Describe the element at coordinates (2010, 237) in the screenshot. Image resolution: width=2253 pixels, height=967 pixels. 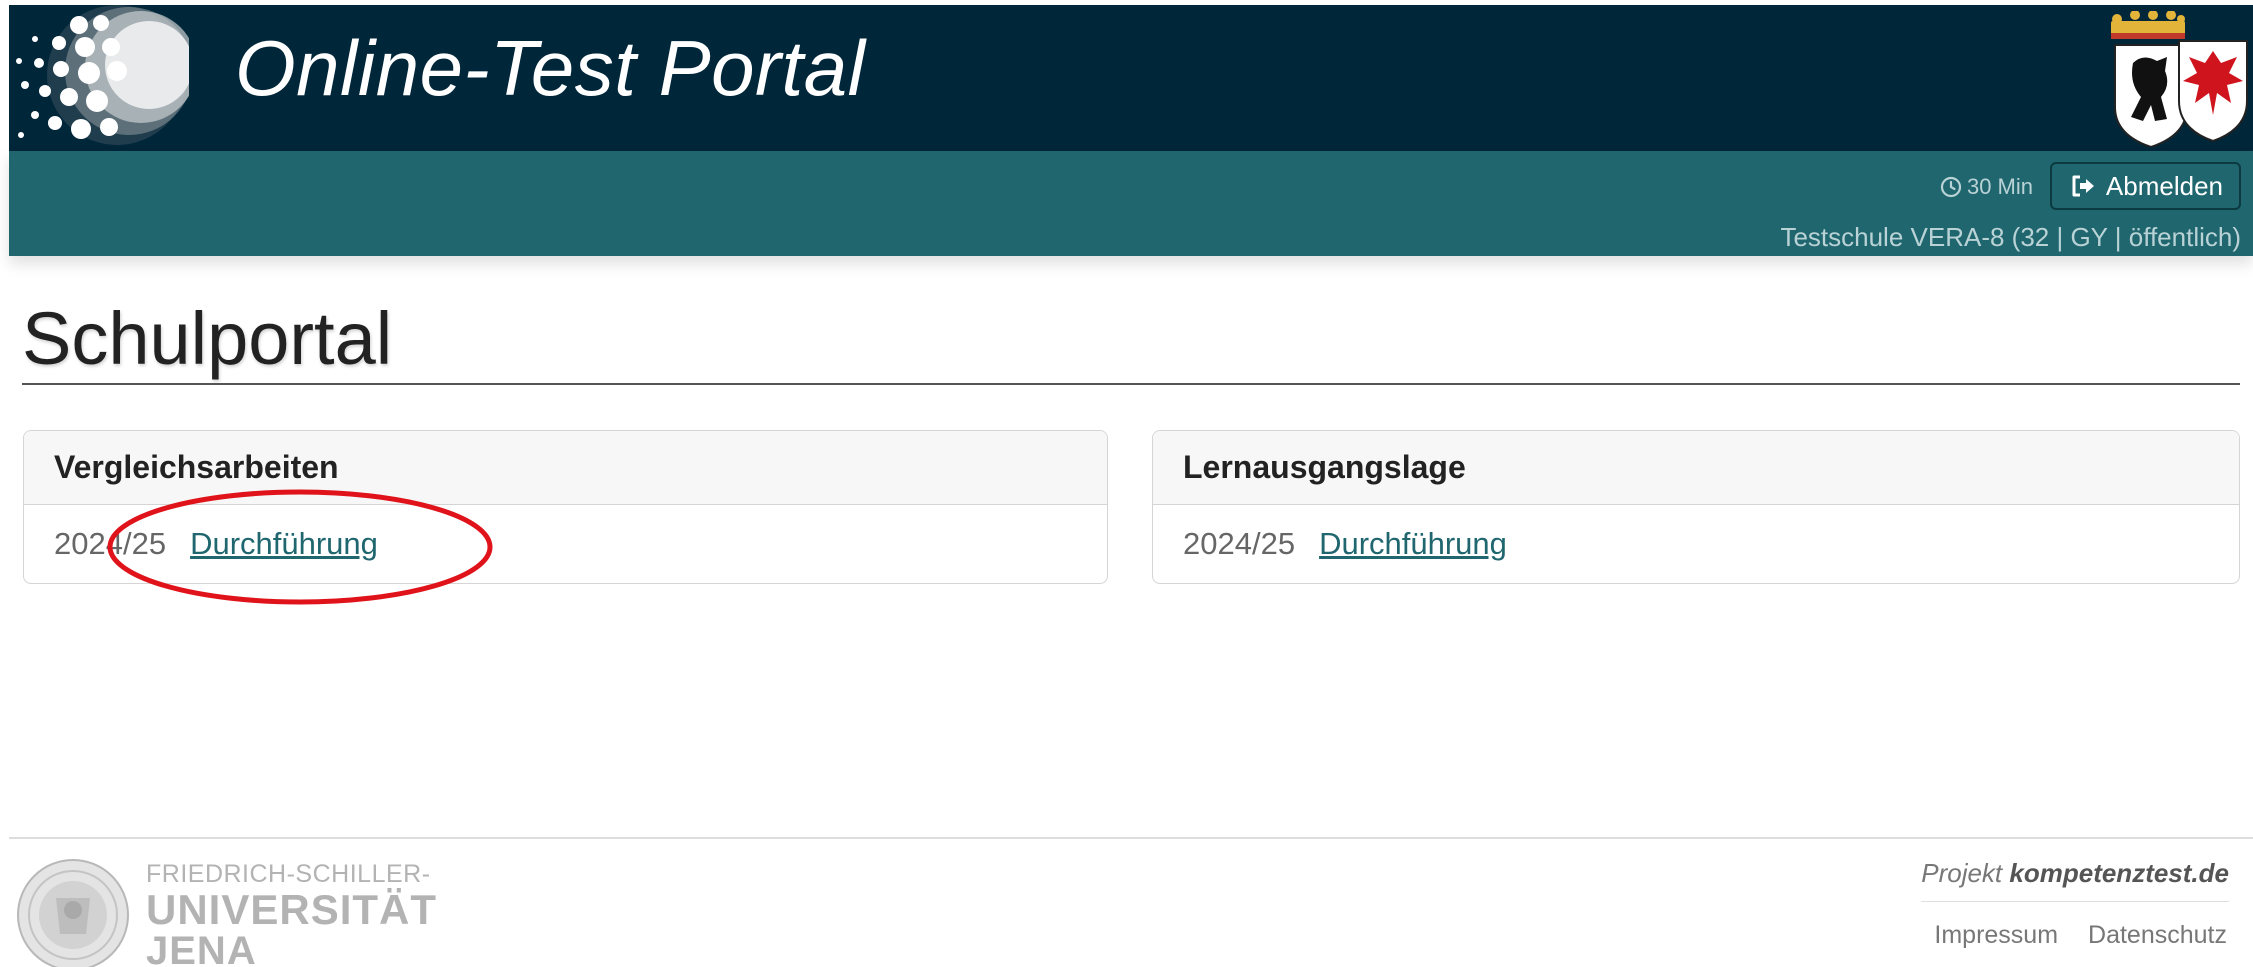
I see `school-name: Testschule VERA-8 (32 | GY | öffentlich)` at that location.